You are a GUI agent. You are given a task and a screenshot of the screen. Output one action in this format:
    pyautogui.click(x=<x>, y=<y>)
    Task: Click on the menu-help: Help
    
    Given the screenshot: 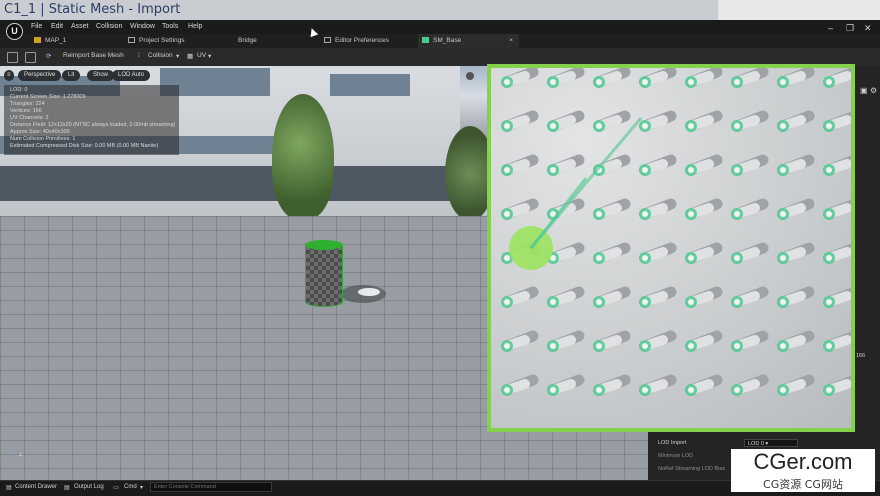 What is the action you would take?
    pyautogui.click(x=195, y=26)
    